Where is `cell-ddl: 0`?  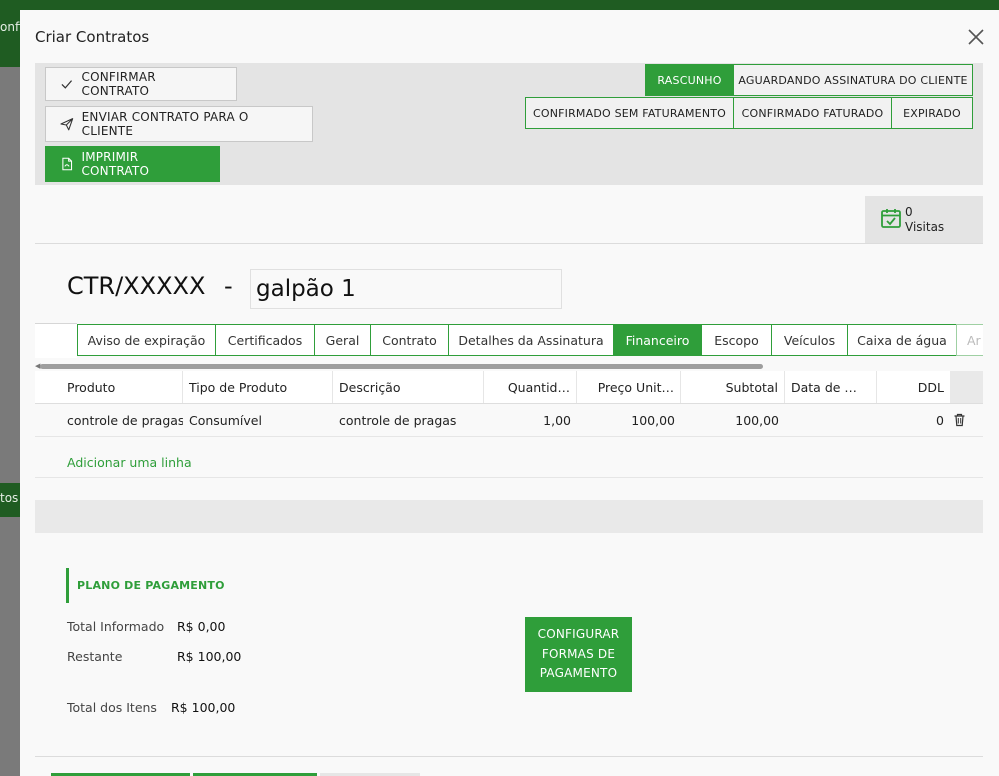
cell-ddl: 0 is located at coordinates (913, 420).